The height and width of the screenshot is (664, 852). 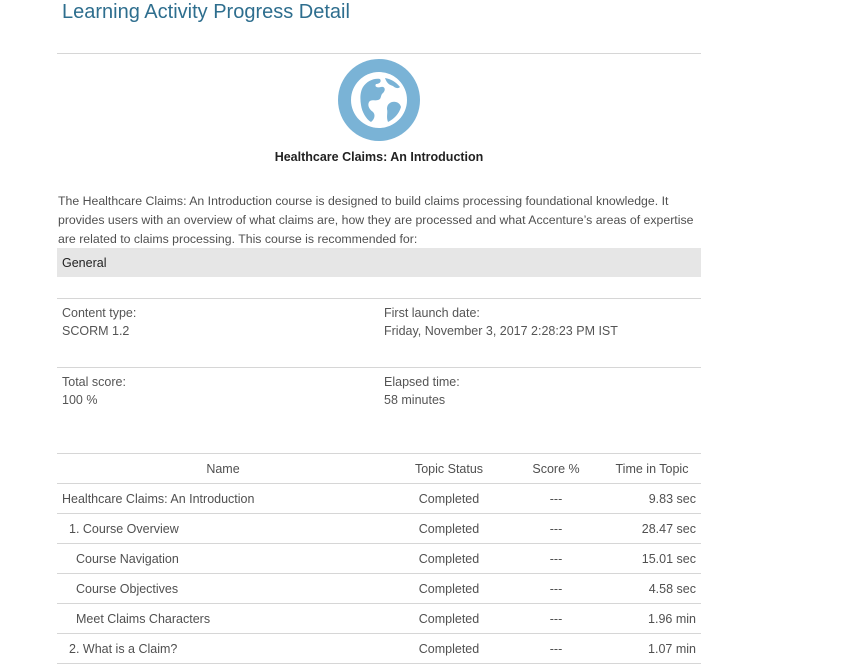 I want to click on topic-time: 15.01 sec, so click(x=652, y=558).